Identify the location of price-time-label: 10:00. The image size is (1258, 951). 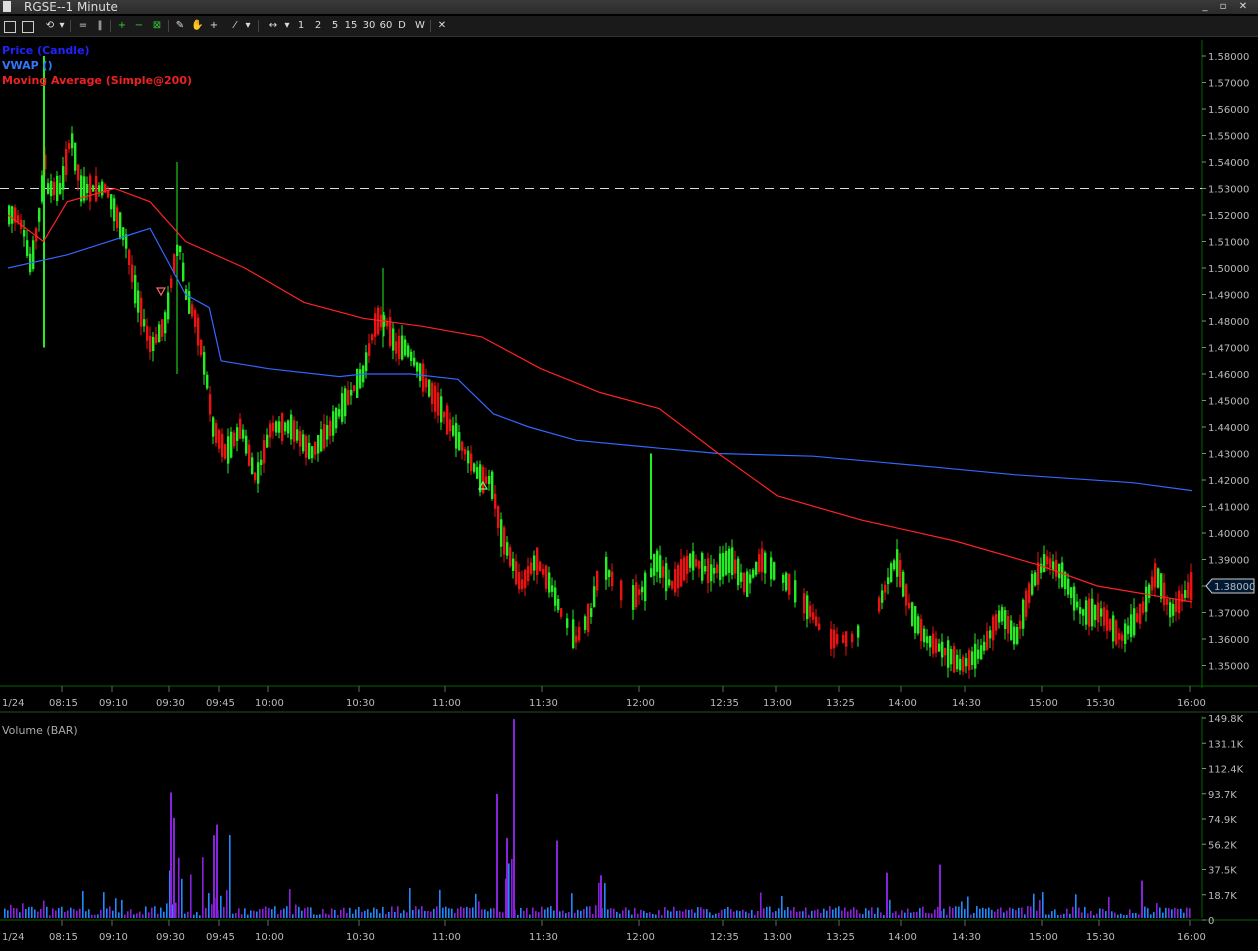
(269, 703).